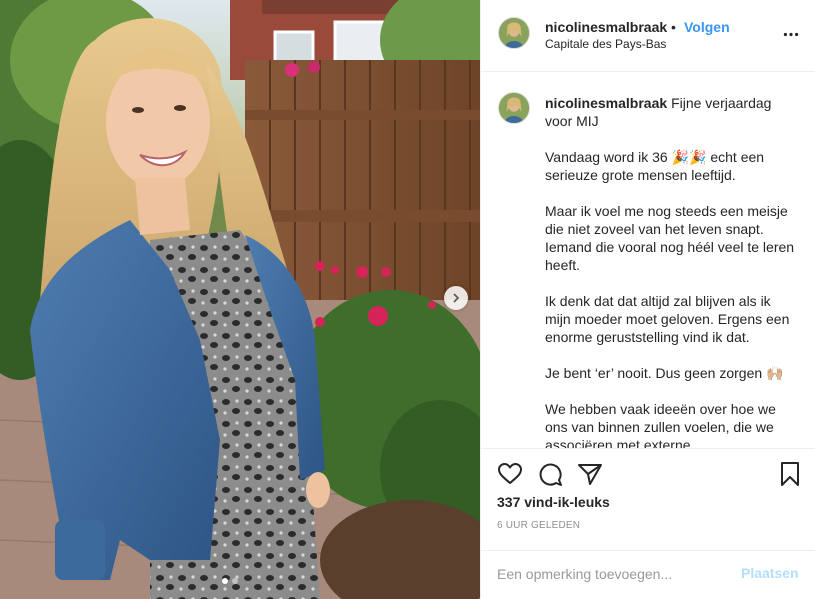 The height and width of the screenshot is (599, 815). Describe the element at coordinates (612, 574) in the screenshot. I see `comment-input` at that location.